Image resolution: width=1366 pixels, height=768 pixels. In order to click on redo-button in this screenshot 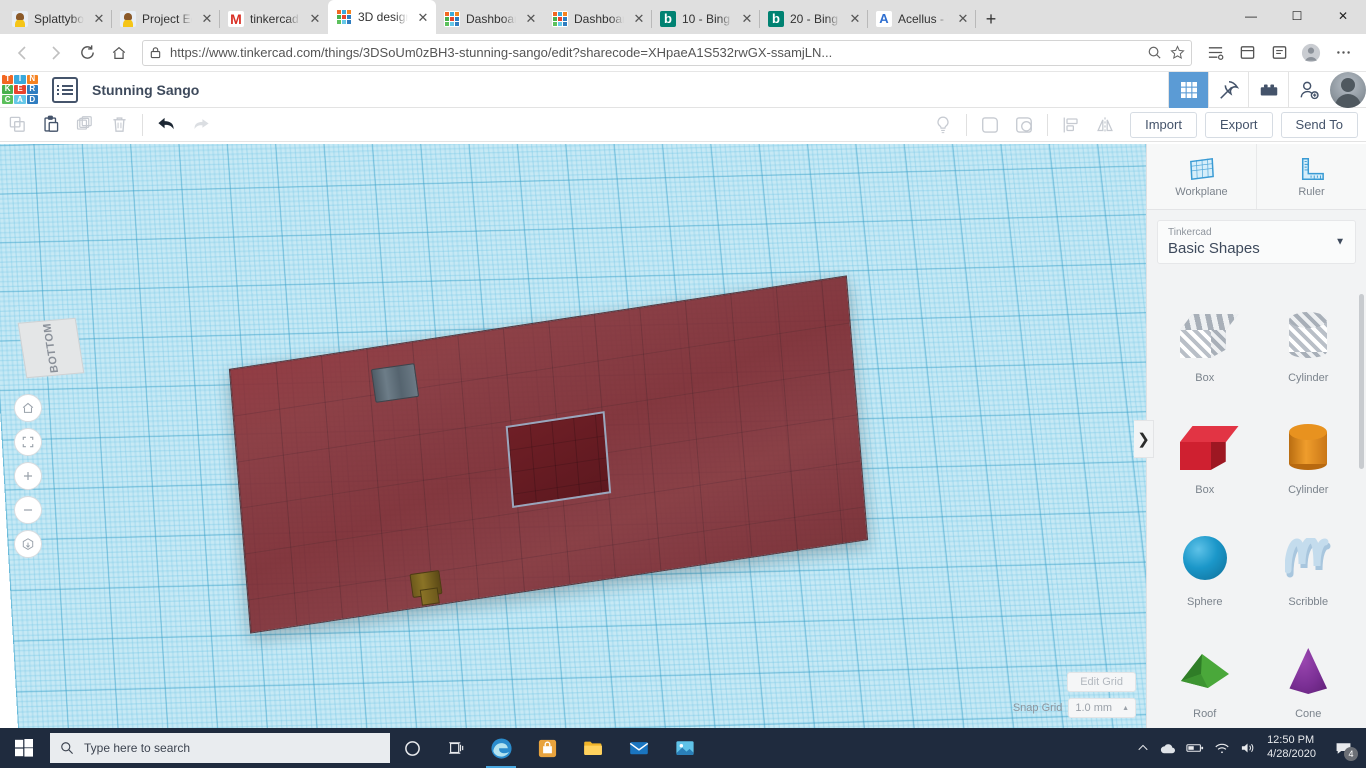, I will do `click(200, 125)`.